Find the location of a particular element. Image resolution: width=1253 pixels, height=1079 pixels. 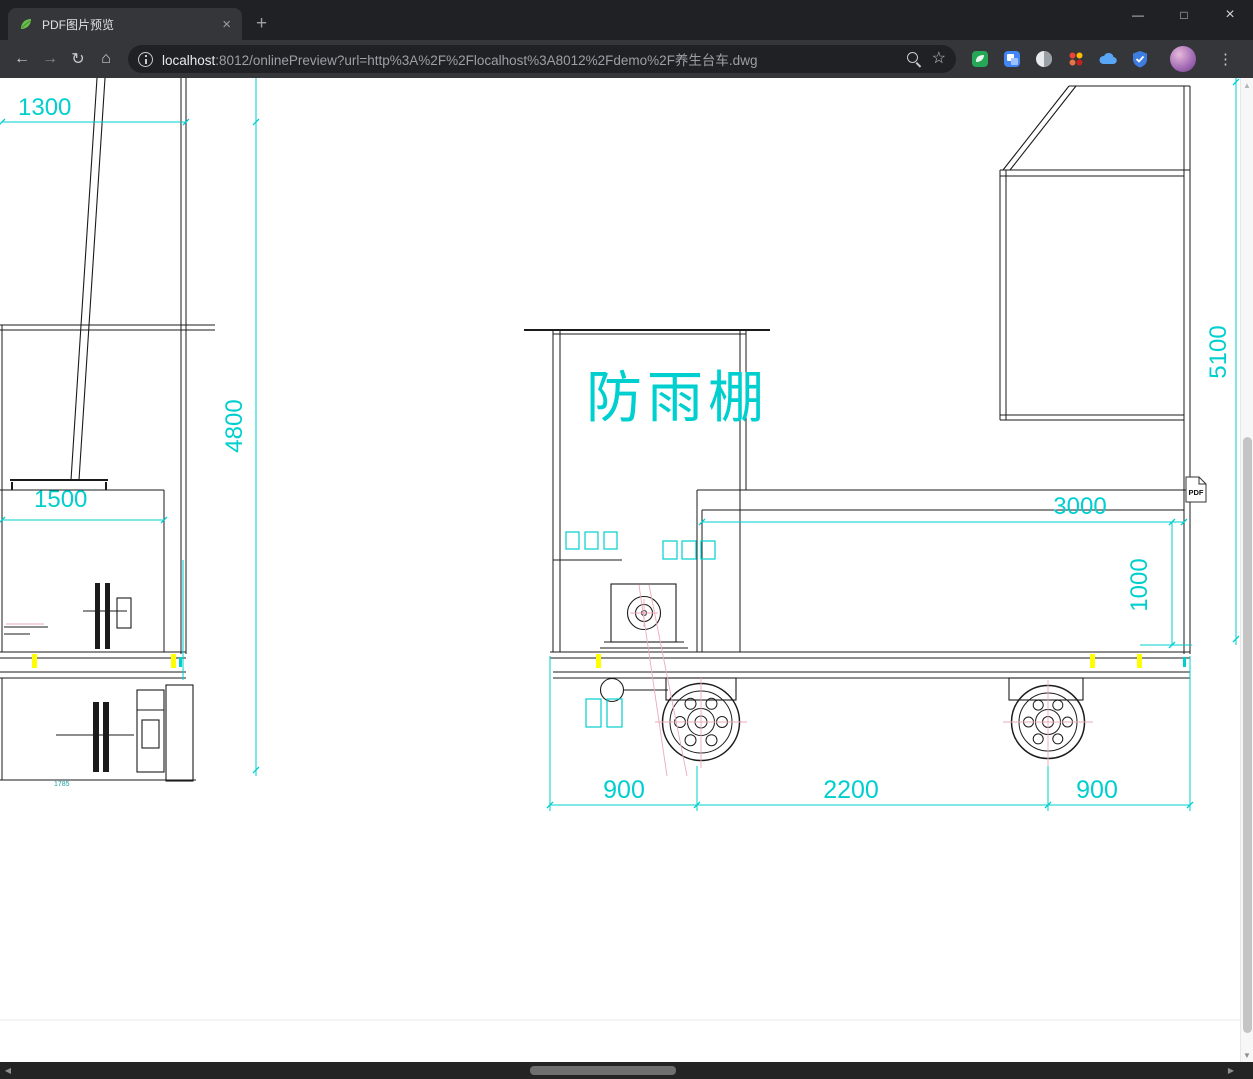

tab-close-icon: × is located at coordinates (226, 24).